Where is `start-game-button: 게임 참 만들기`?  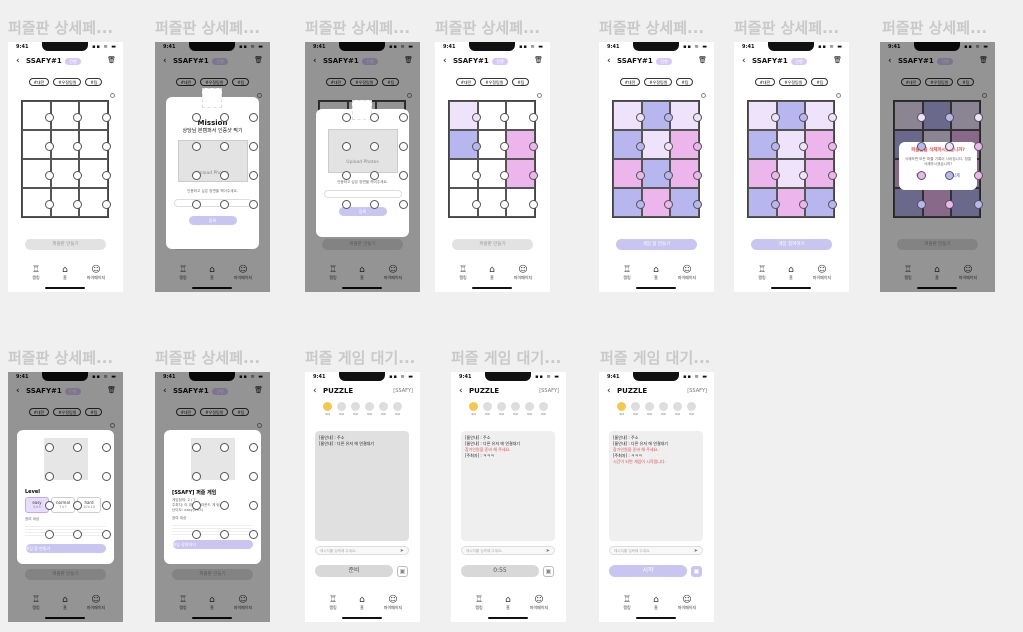 start-game-button: 게임 참 만들기 is located at coordinates (65, 548).